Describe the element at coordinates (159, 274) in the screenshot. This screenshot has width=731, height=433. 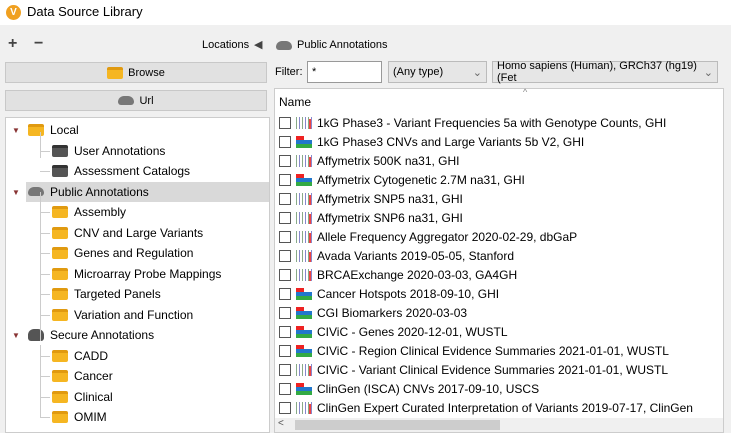
I see `tree-item: Microarray Probe Mappings` at that location.